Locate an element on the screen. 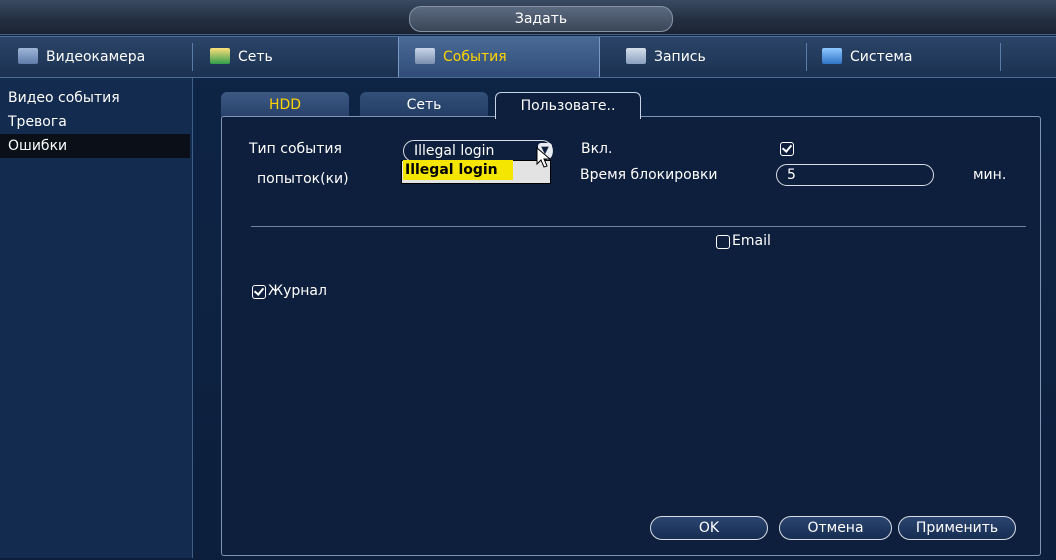 This screenshot has width=1056, height=560. nav-system: Система is located at coordinates (912, 57).